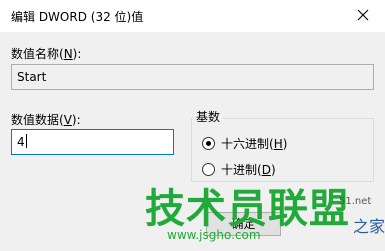 This screenshot has height=251, width=385. Describe the element at coordinates (46, 120) in the screenshot. I see `value-data-label: 数值数据(V):` at that location.